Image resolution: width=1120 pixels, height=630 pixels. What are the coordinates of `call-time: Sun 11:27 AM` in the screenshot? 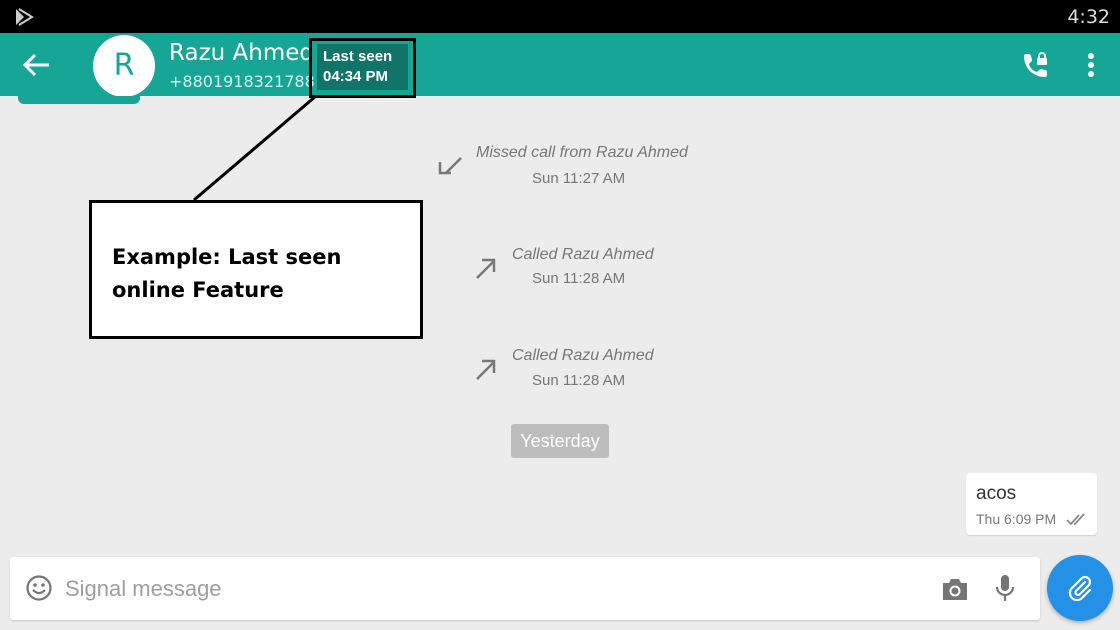 It's located at (579, 178).